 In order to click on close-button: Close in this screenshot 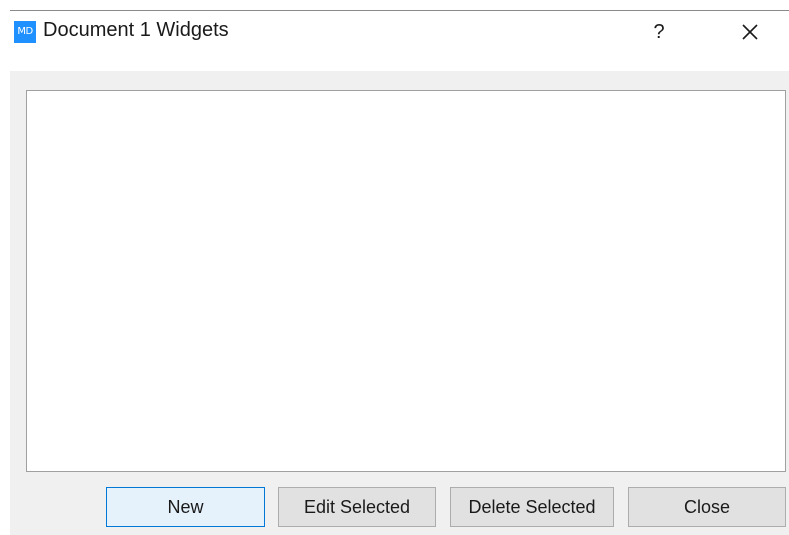, I will do `click(707, 507)`.